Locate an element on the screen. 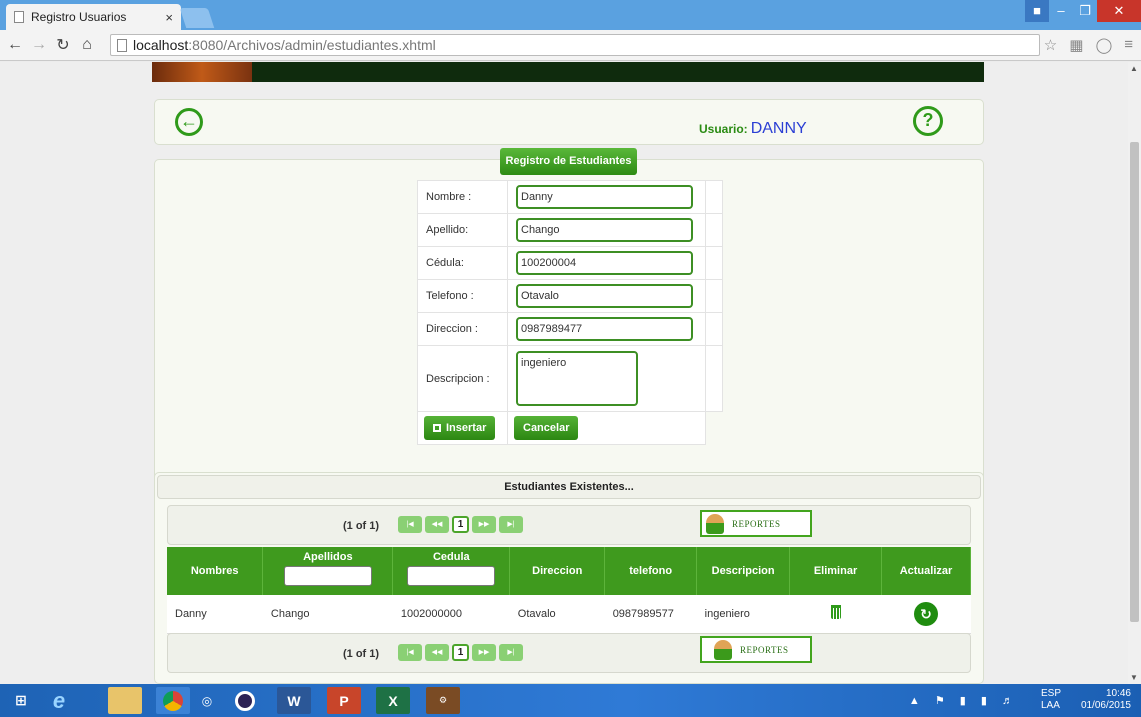 The width and height of the screenshot is (1141, 717). scroll-up-icon: ▲ is located at coordinates (1134, 68).